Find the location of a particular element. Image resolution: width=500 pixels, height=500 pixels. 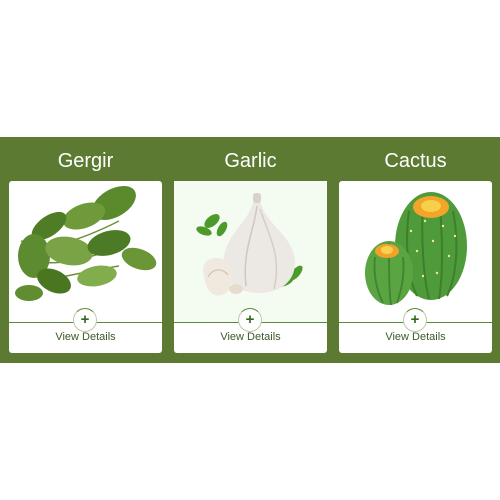

product-title-cactus: Cactus is located at coordinates (415, 161).